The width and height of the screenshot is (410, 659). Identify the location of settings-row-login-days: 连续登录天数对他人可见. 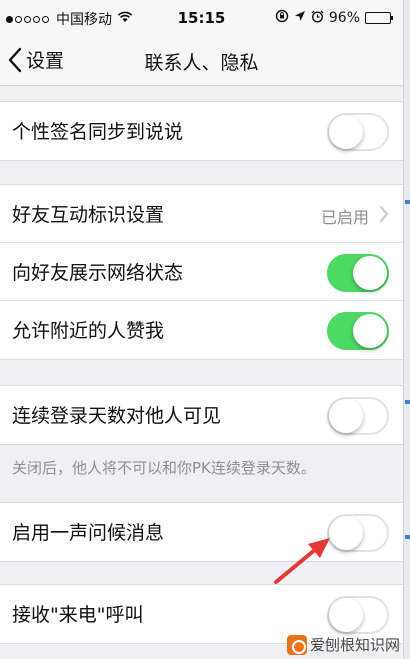
(201, 415).